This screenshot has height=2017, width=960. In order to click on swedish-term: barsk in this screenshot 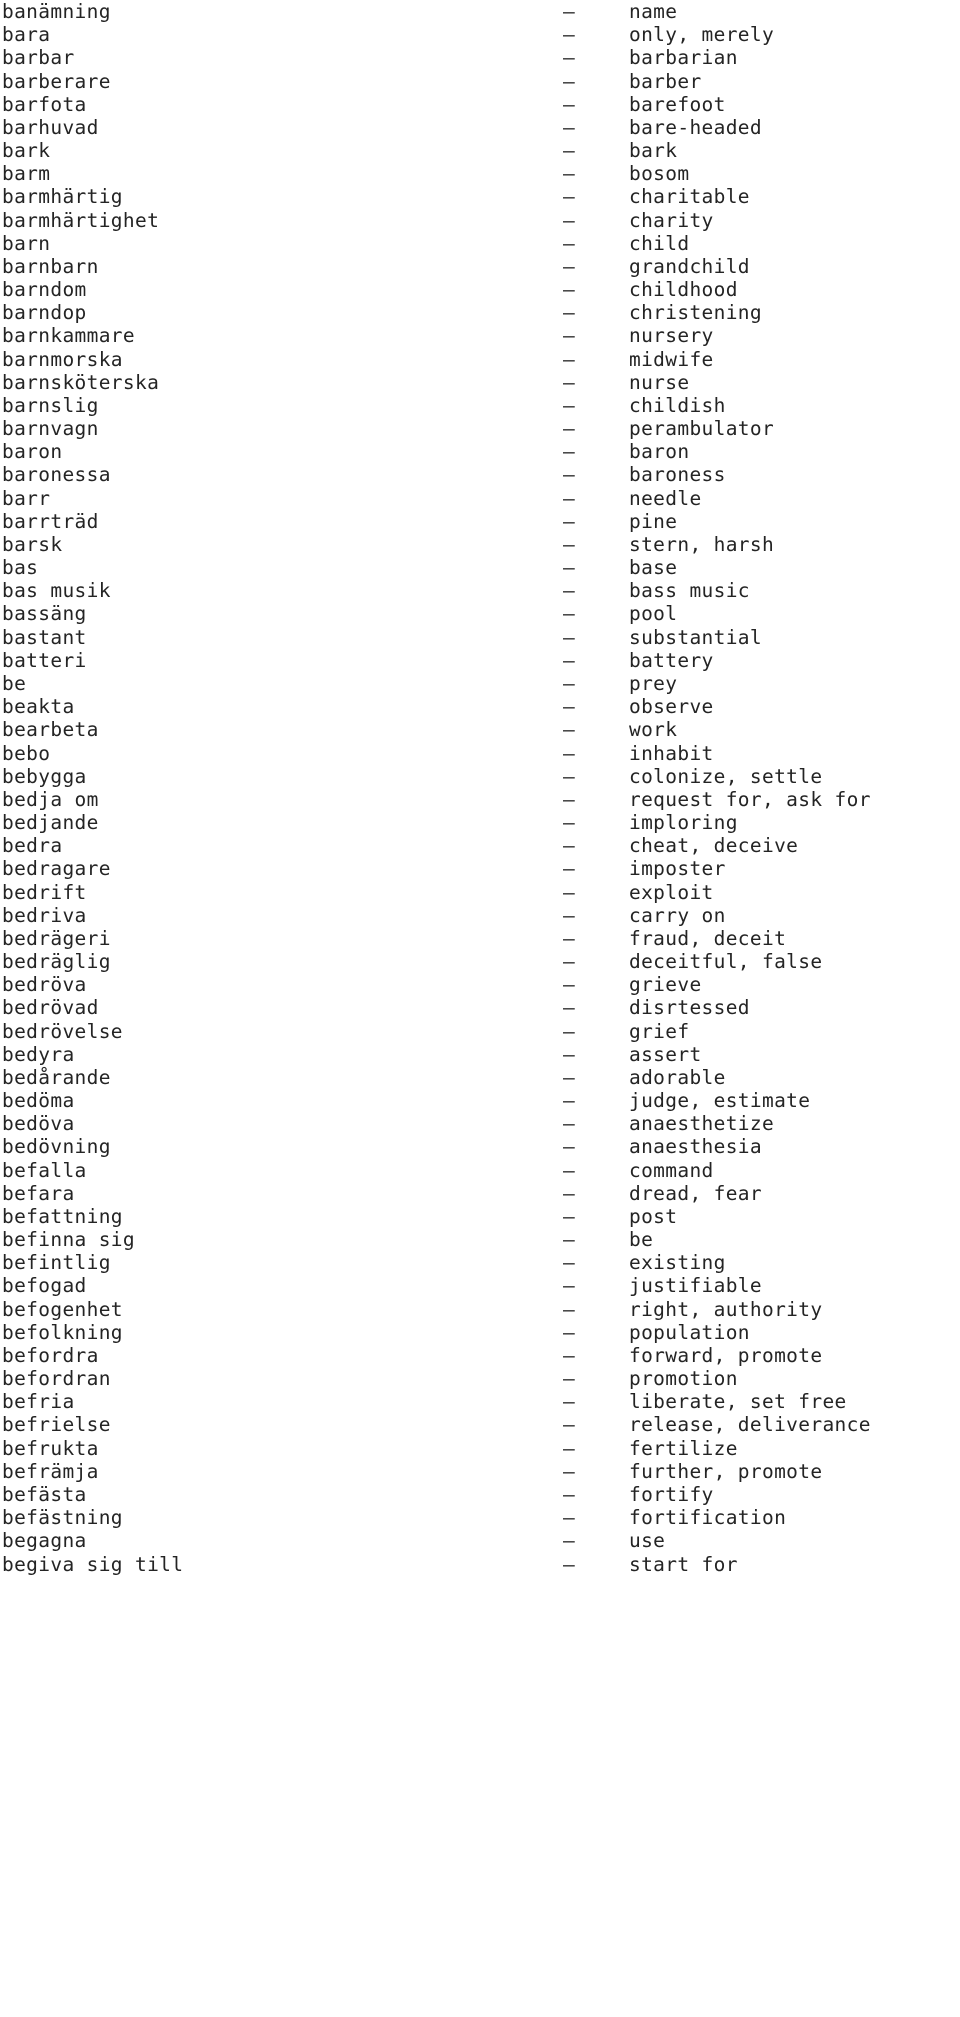, I will do `click(32, 544)`.